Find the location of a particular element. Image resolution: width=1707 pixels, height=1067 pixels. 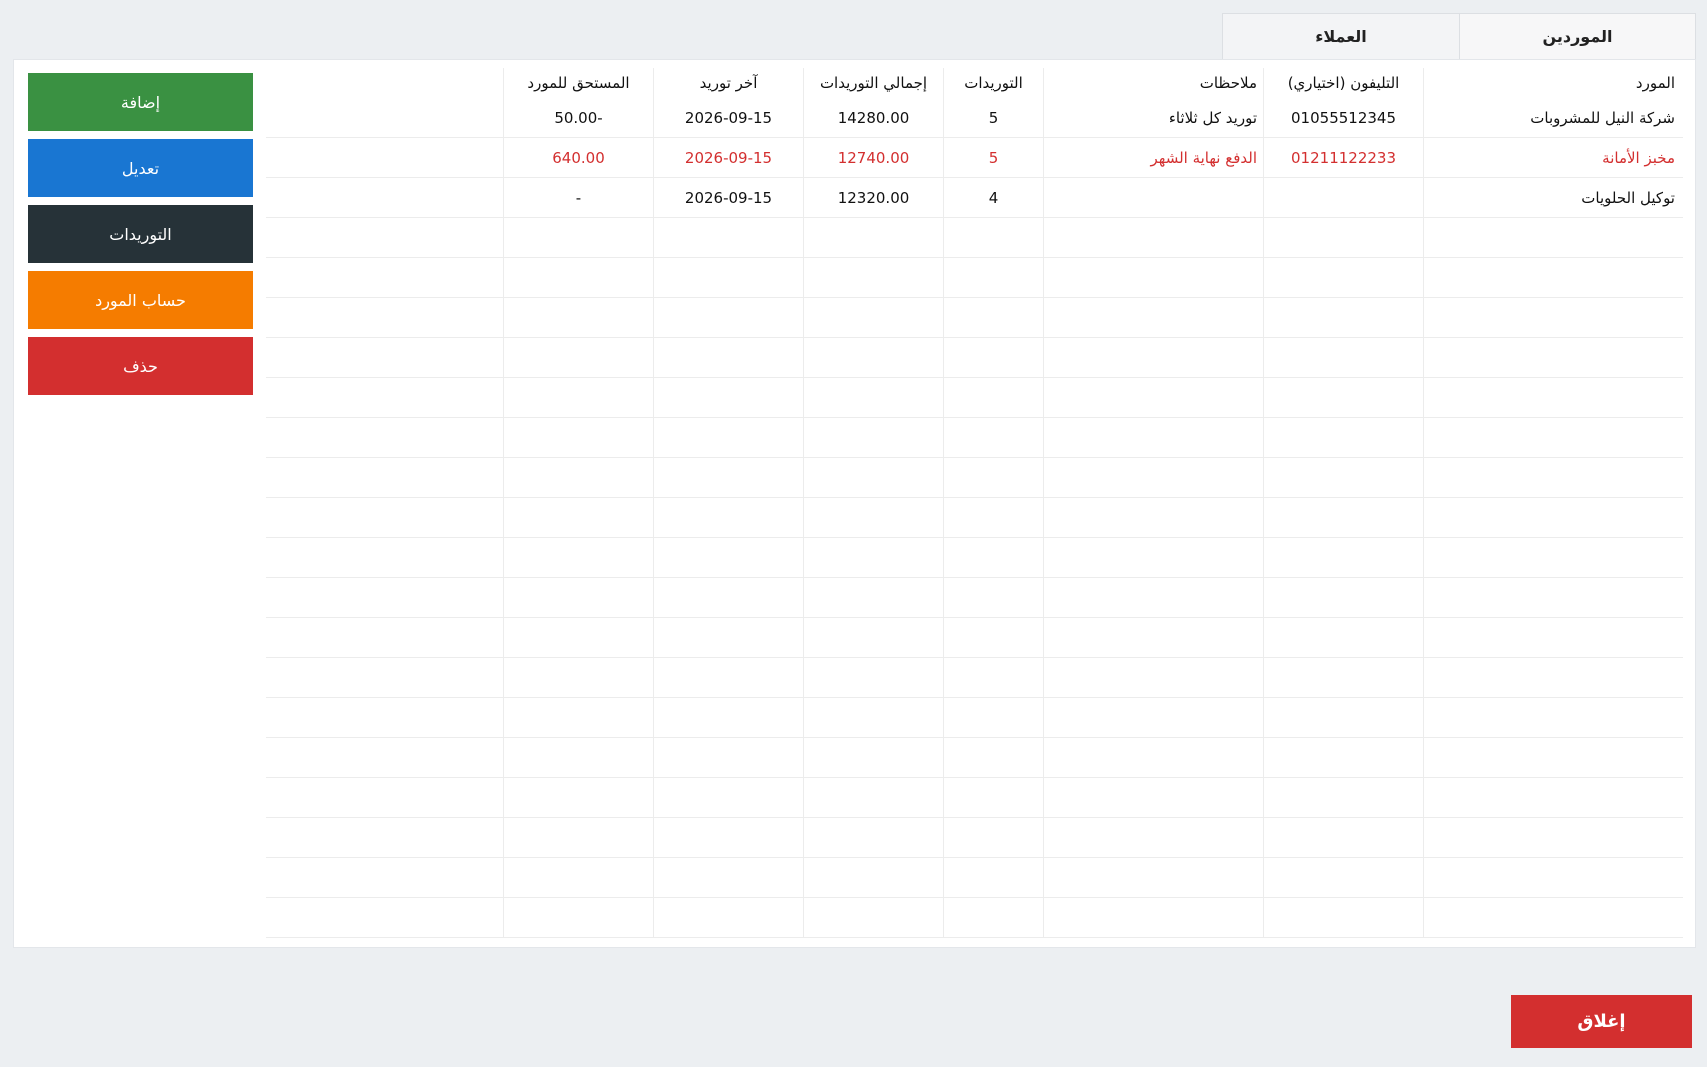

delete-button: حذف is located at coordinates (140, 366).